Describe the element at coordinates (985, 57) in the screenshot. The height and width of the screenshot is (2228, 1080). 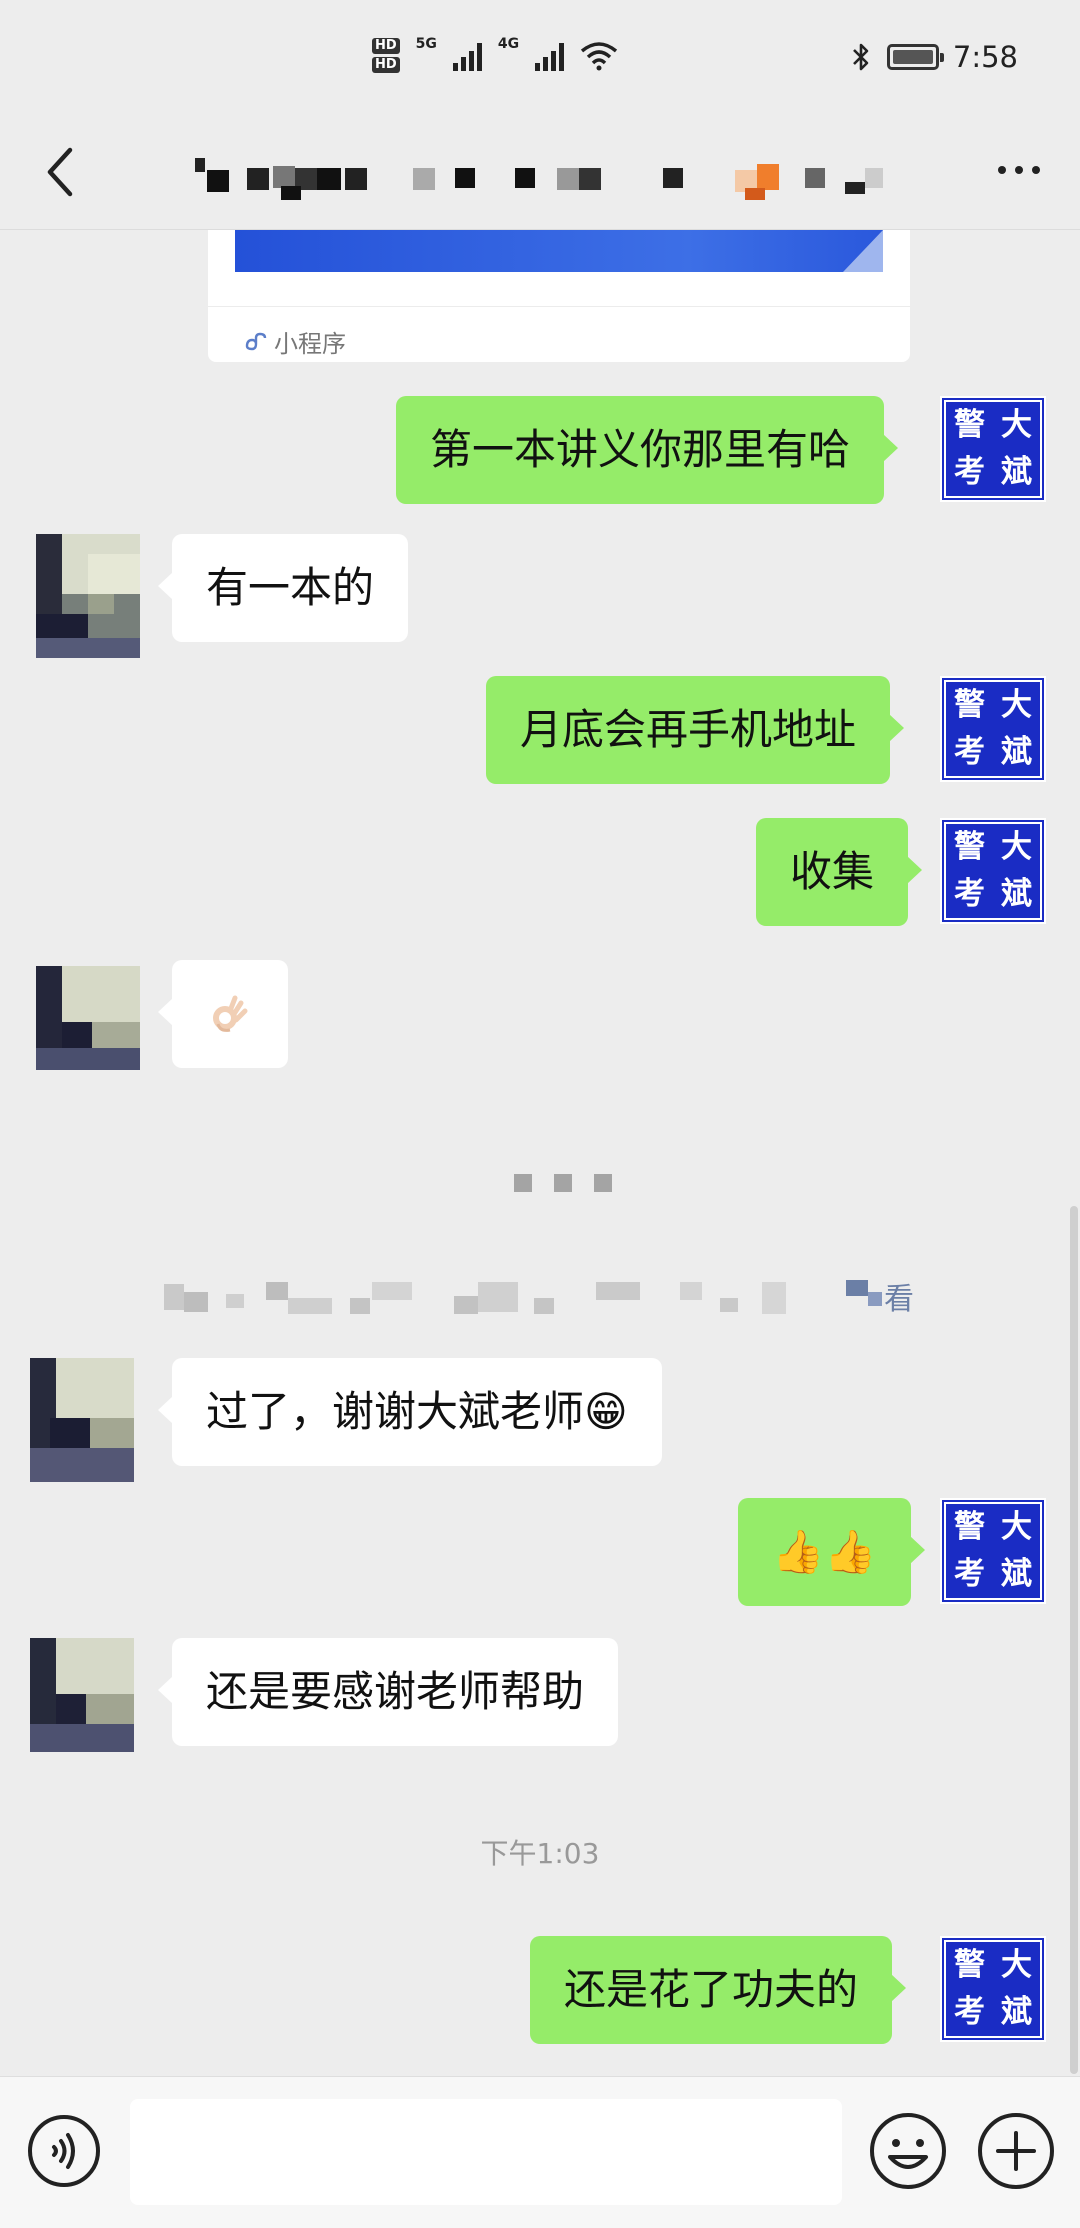
I see `status-time: 7:58` at that location.